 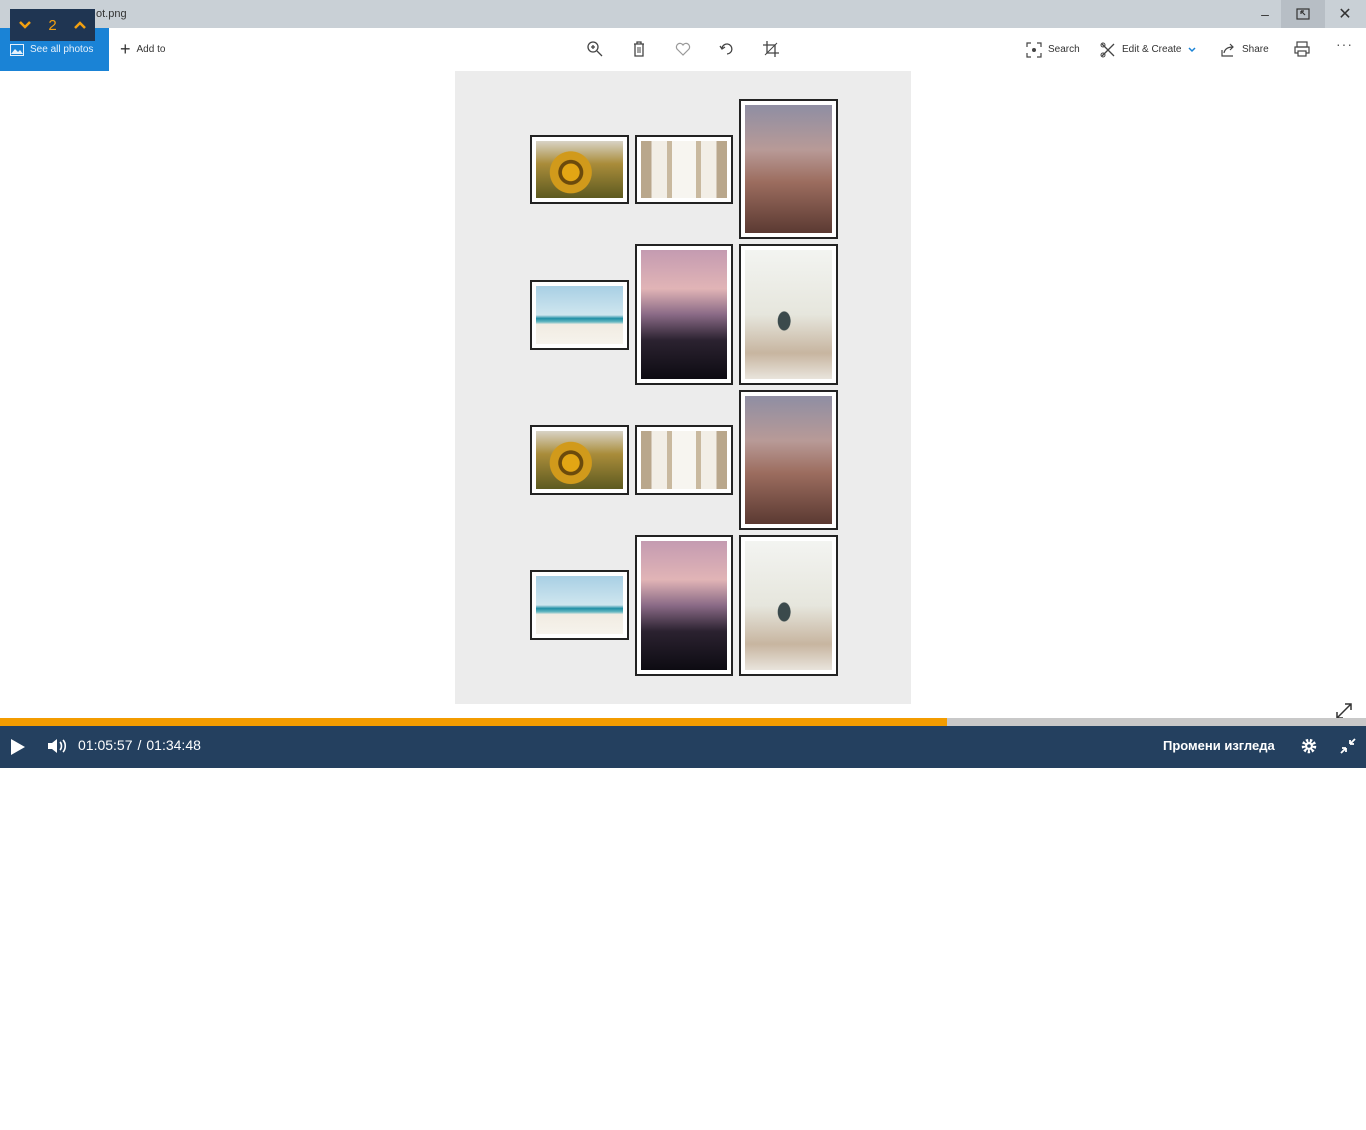 What do you see at coordinates (683, 747) in the screenshot?
I see `player-control-bar: 01:05:57 / 01:34:48 Промени изгледа` at bounding box center [683, 747].